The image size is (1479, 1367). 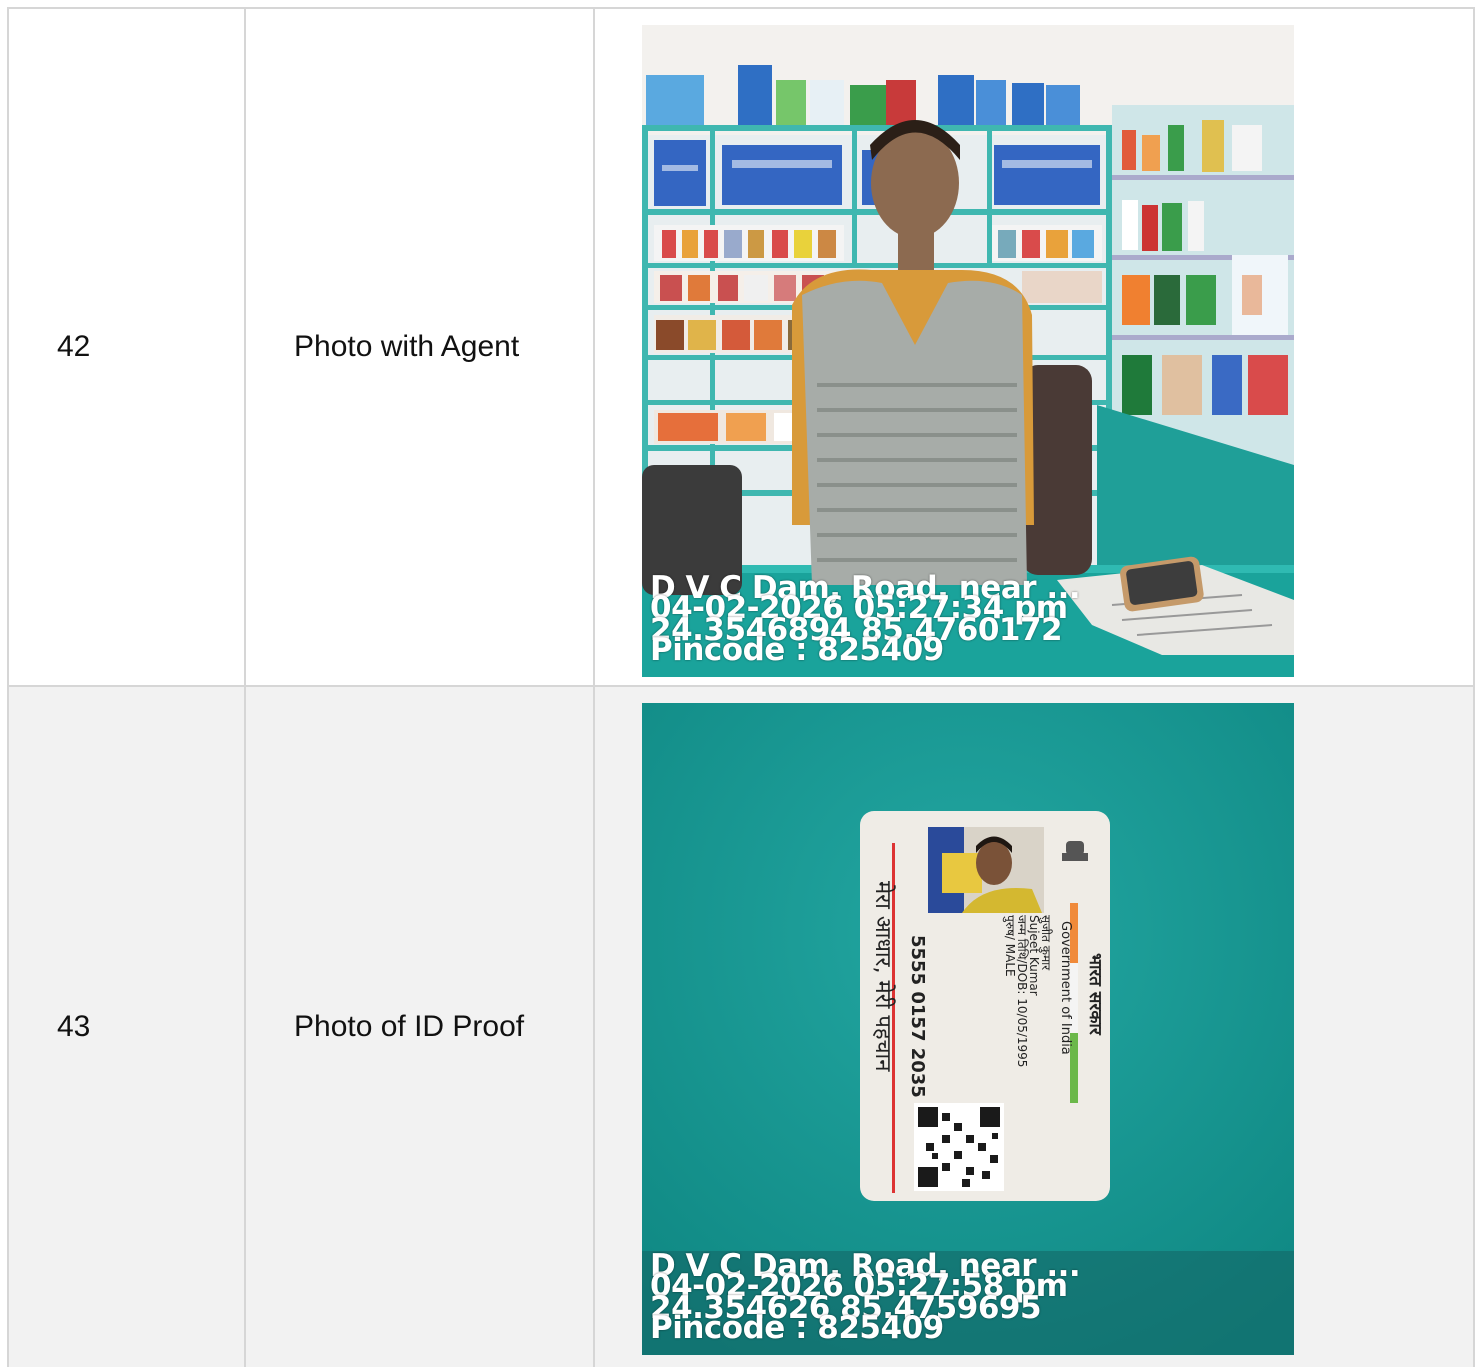 What do you see at coordinates (127, 347) in the screenshot?
I see `row-number-cell: 42` at bounding box center [127, 347].